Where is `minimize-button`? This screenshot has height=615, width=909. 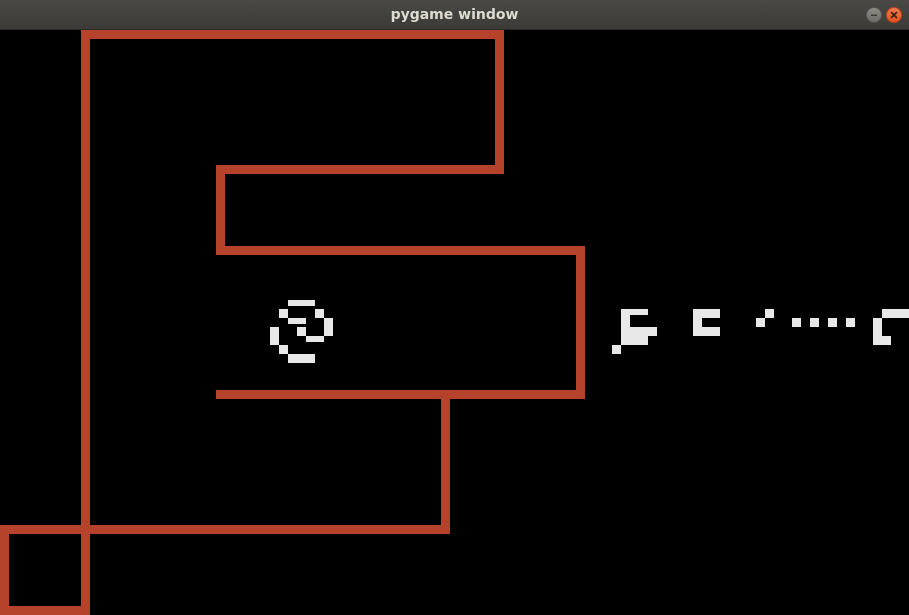
minimize-button is located at coordinates (874, 15).